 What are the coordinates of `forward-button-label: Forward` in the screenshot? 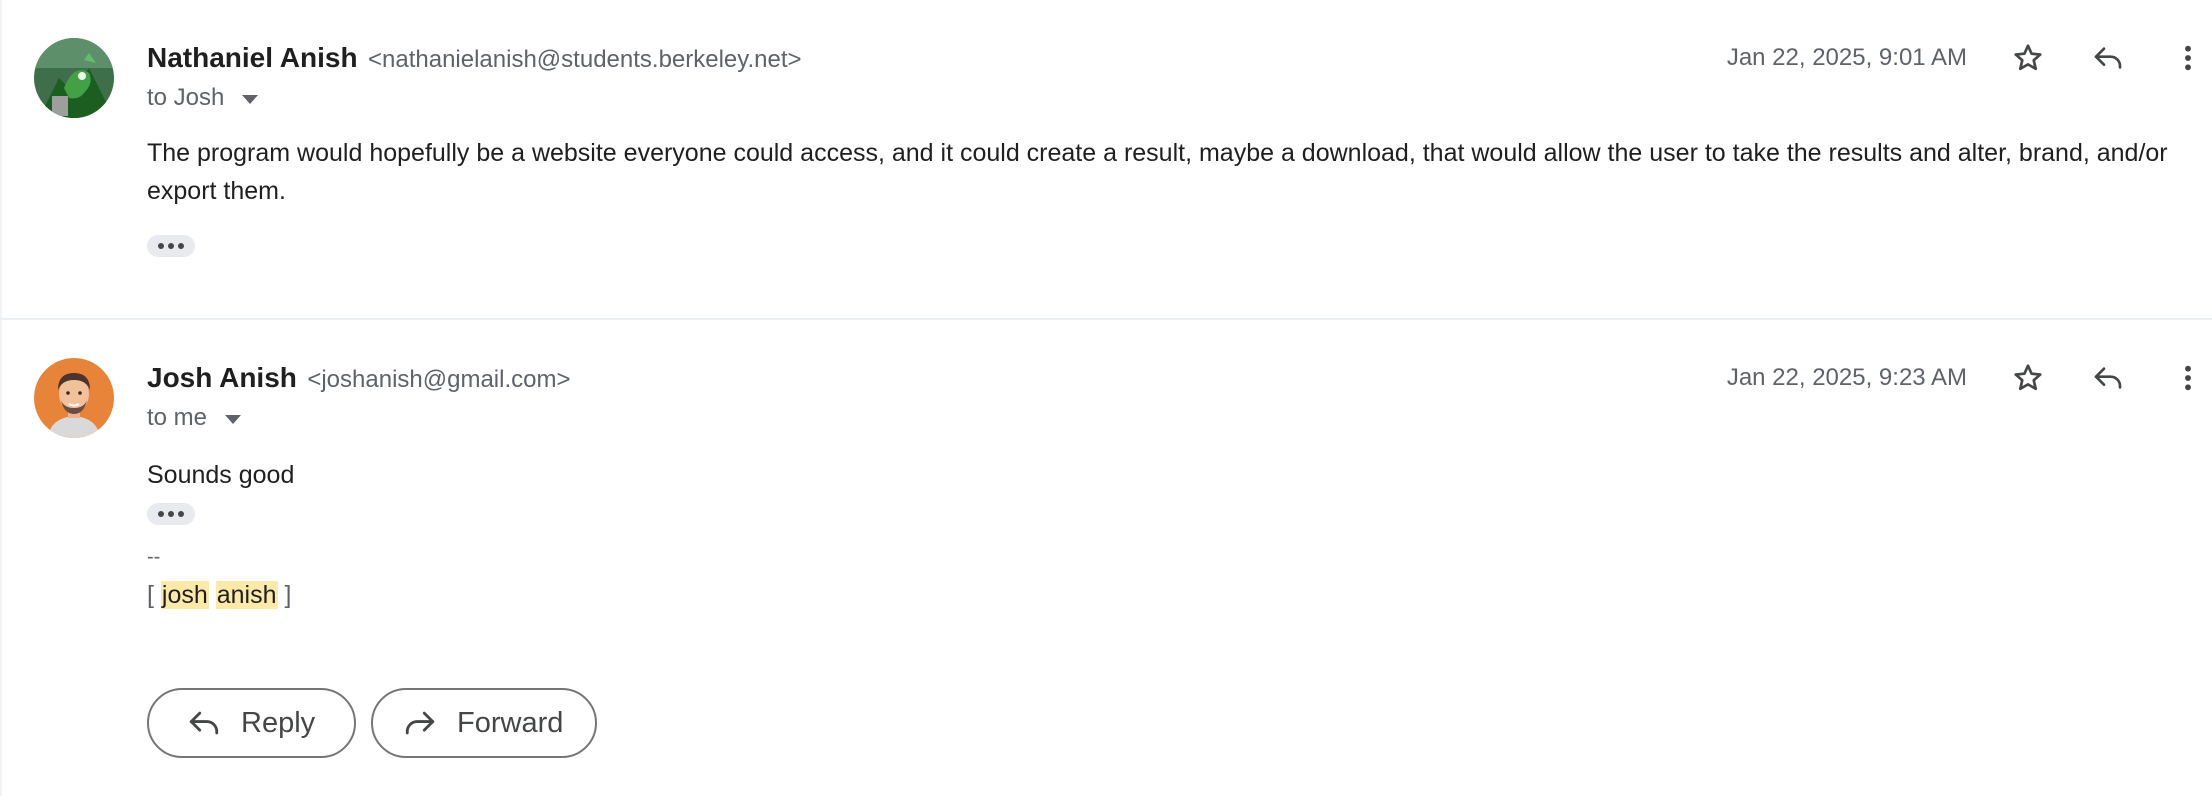 It's located at (510, 722).